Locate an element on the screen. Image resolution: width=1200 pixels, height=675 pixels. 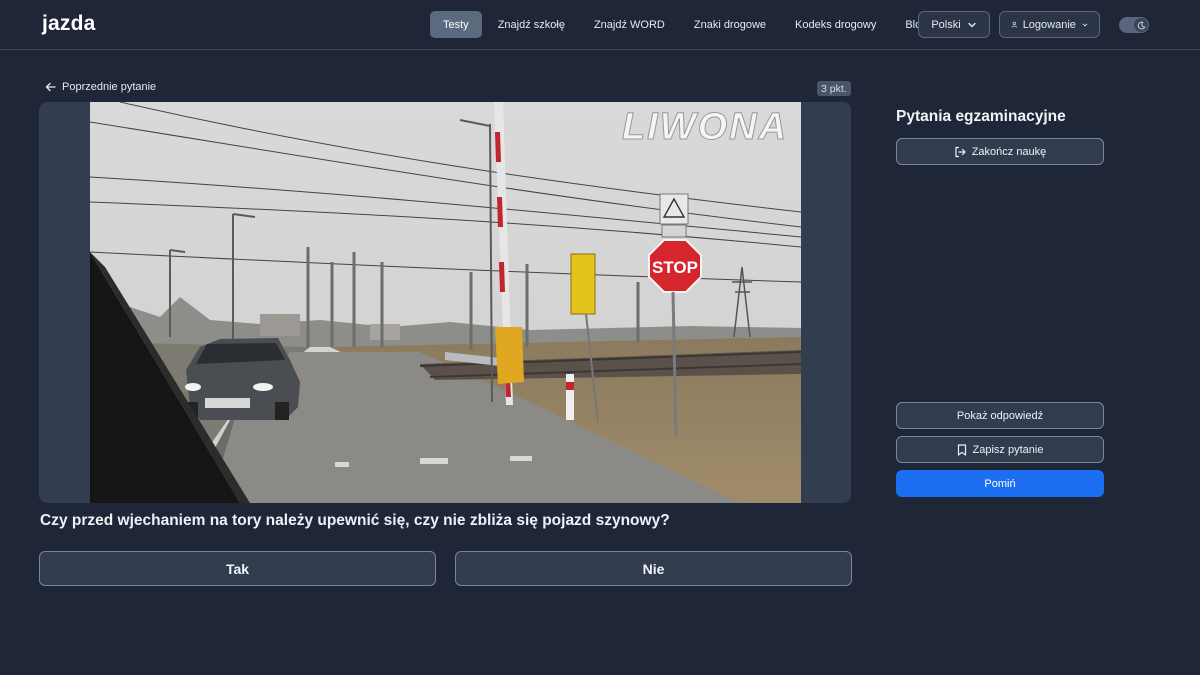
login-label: Logowanie is located at coordinates (1049, 24).